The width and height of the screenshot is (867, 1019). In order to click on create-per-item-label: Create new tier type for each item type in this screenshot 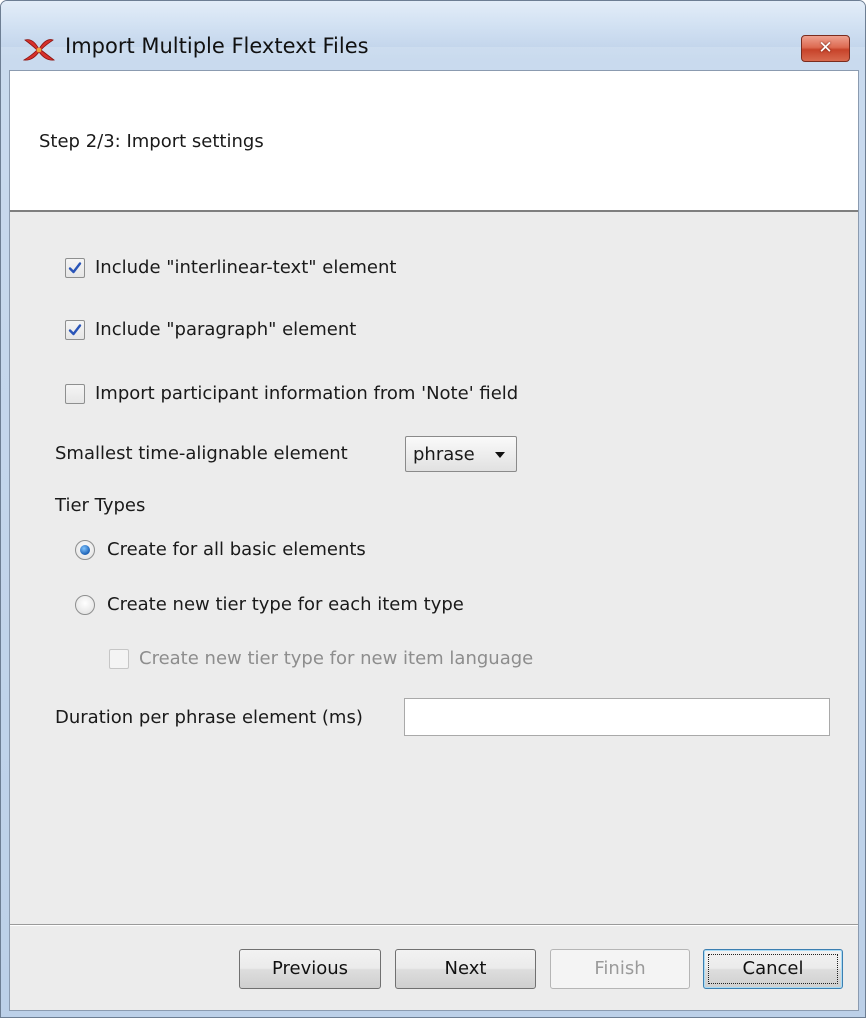, I will do `click(285, 604)`.